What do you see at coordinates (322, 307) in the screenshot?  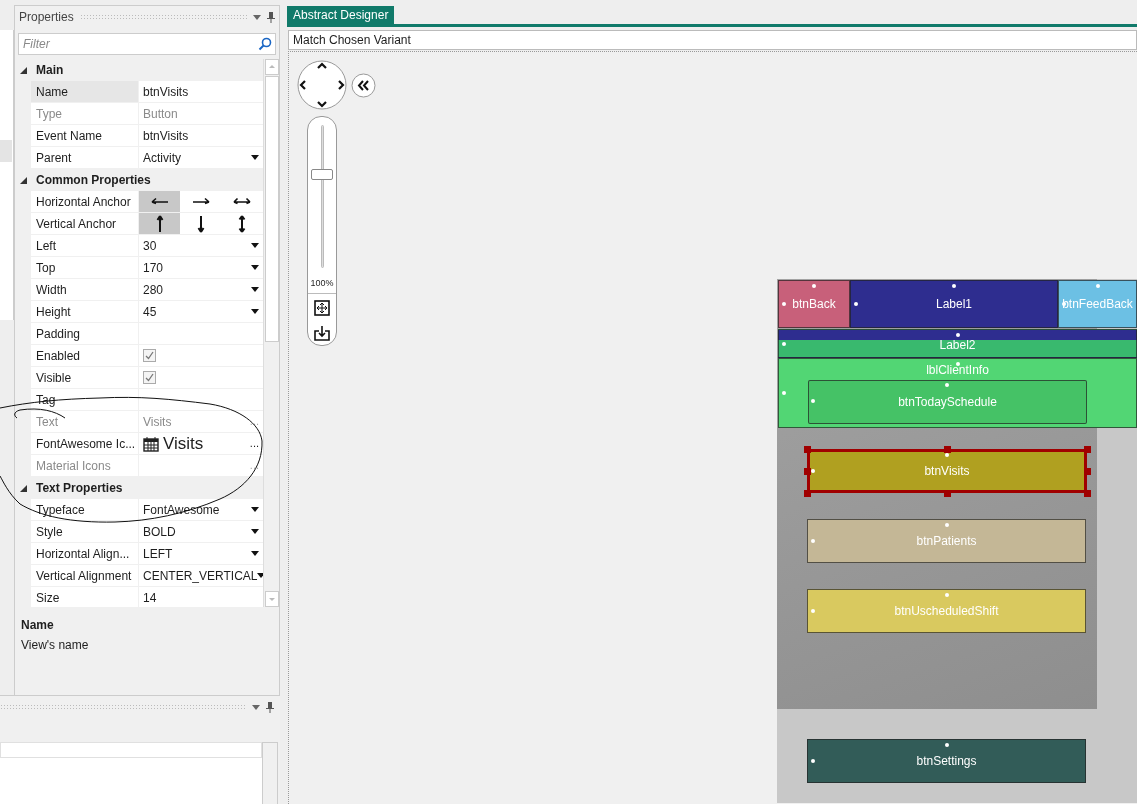 I see `fit-icon` at bounding box center [322, 307].